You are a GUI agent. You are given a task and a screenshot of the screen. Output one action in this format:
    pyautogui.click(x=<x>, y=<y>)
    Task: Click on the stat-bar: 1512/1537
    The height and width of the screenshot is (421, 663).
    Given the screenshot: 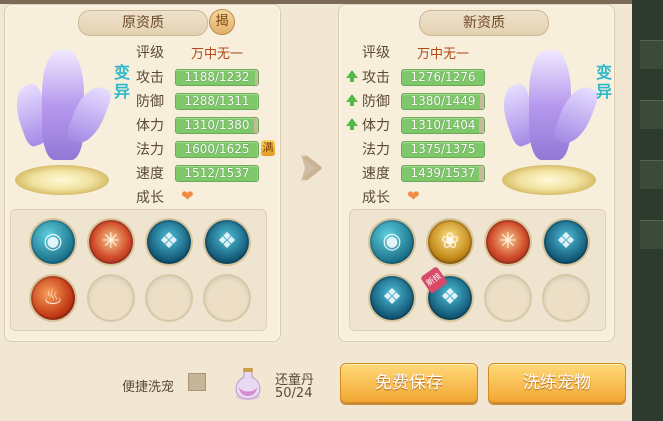 What is the action you would take?
    pyautogui.click(x=217, y=173)
    